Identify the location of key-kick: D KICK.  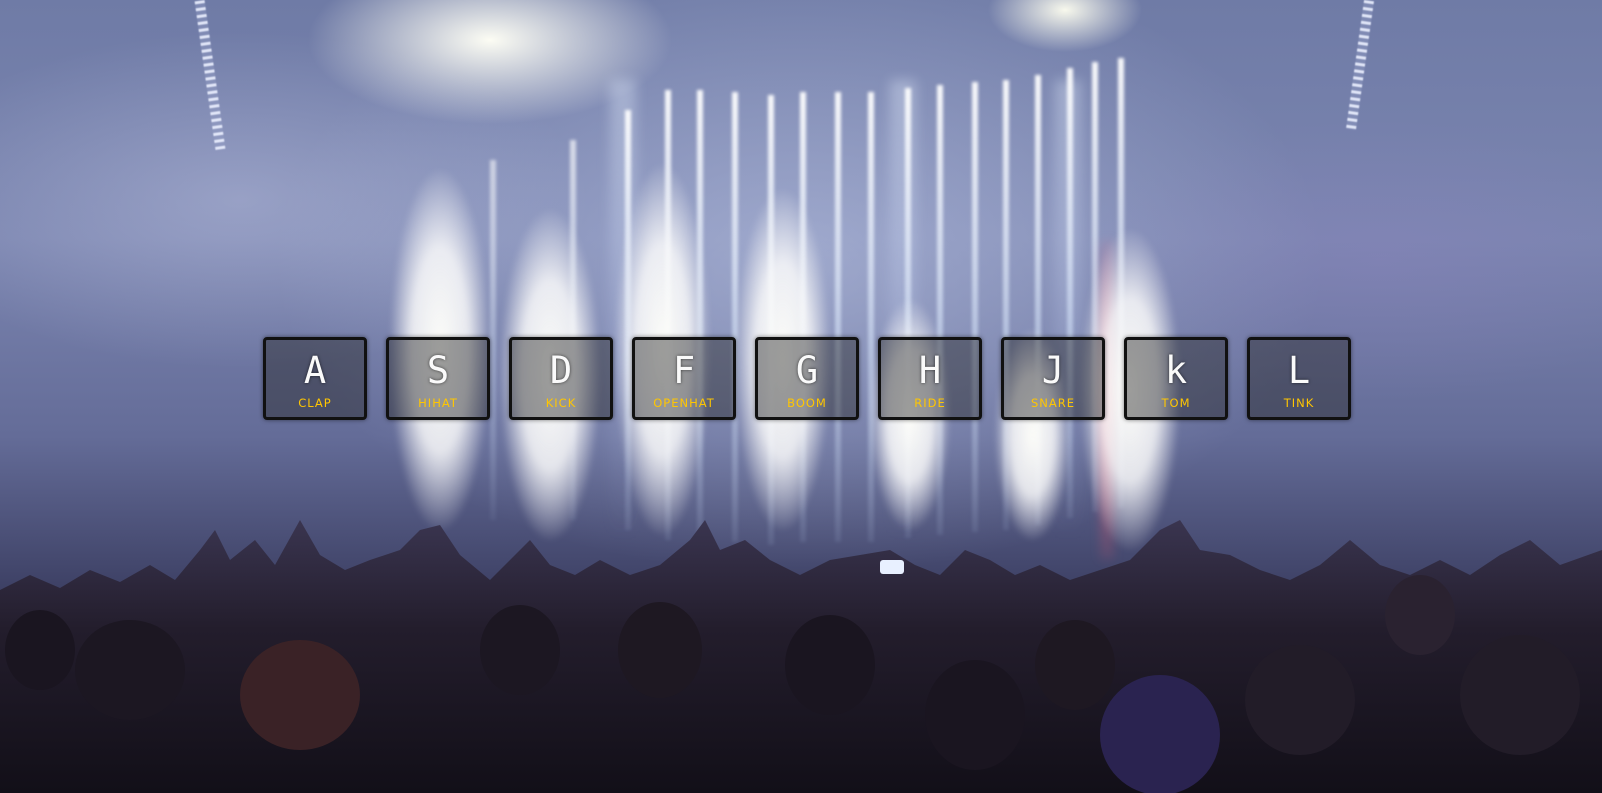
(561, 378).